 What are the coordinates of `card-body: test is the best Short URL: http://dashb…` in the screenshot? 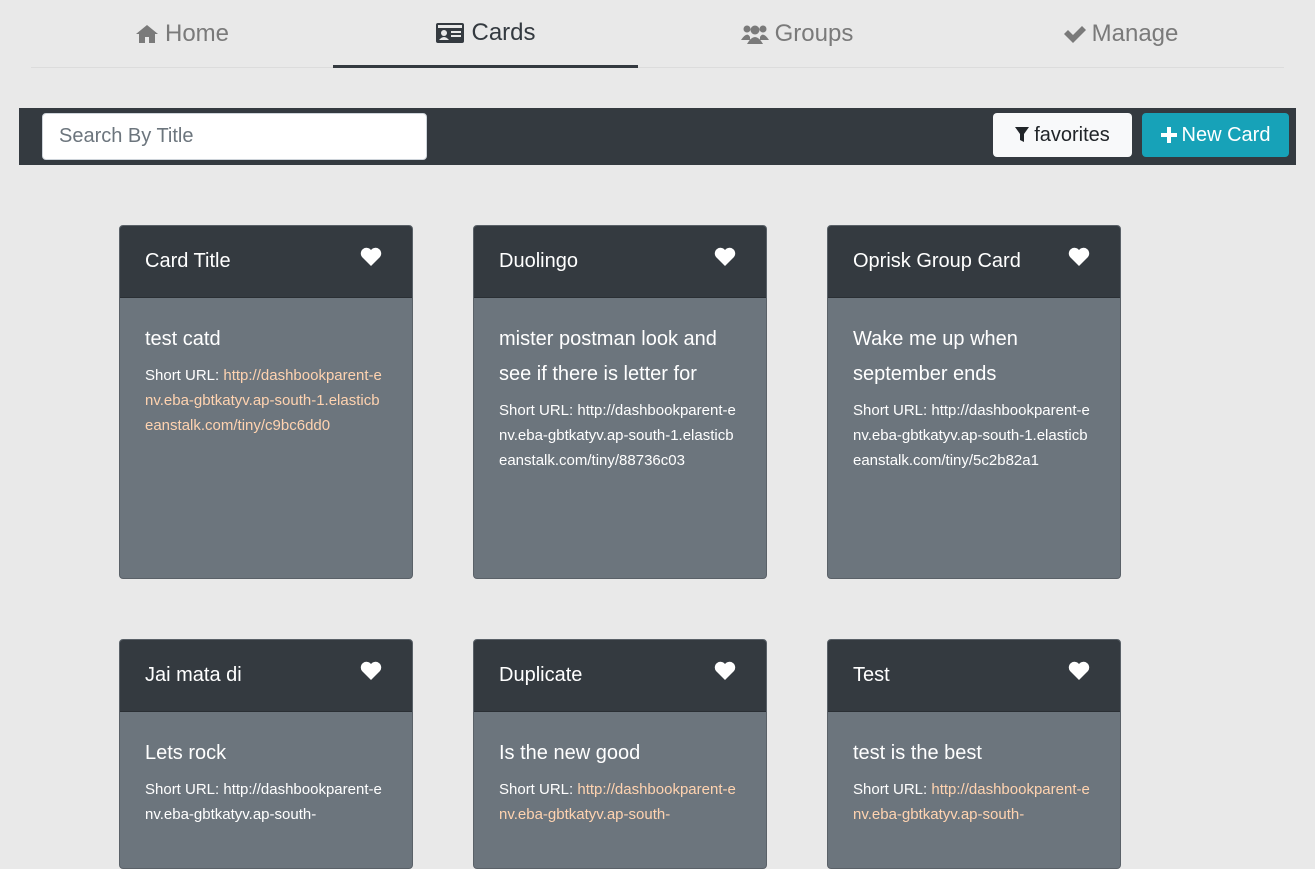 It's located at (974, 779).